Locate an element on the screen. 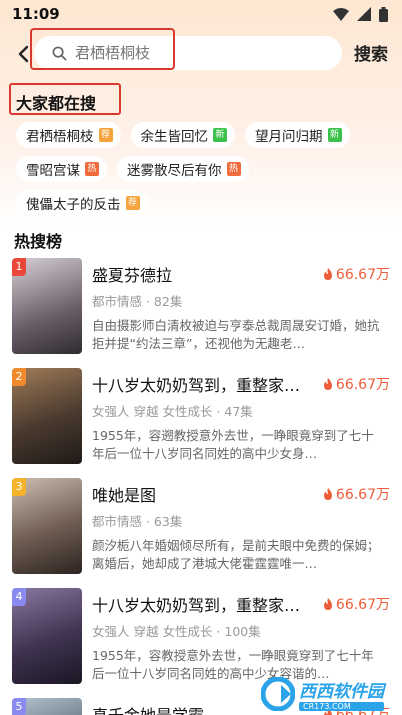  drama-title: 唯她是图 is located at coordinates (124, 495).